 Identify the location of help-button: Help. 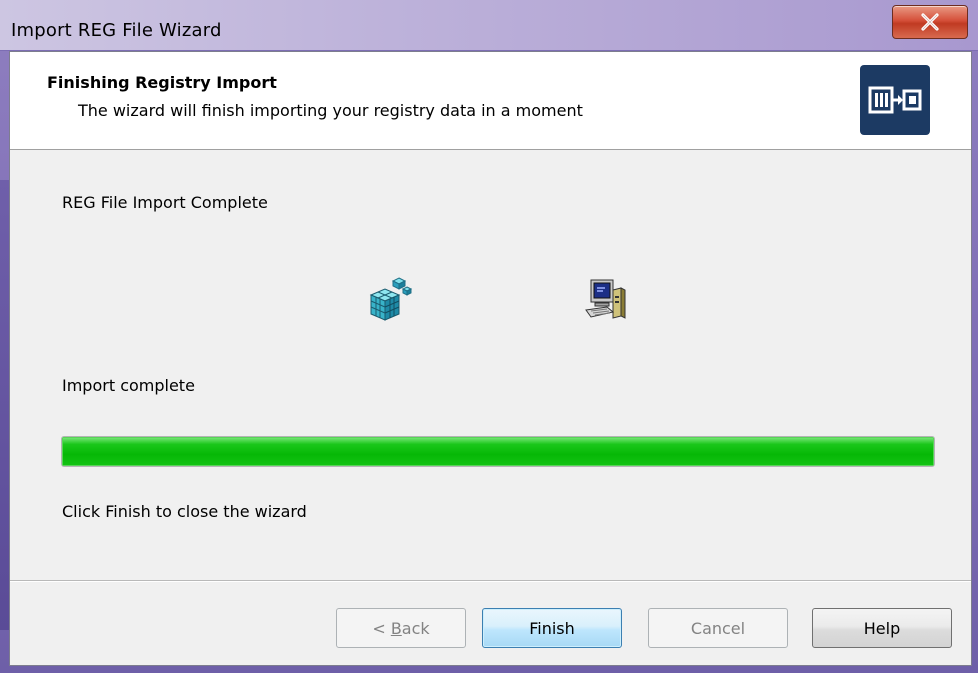
(882, 628).